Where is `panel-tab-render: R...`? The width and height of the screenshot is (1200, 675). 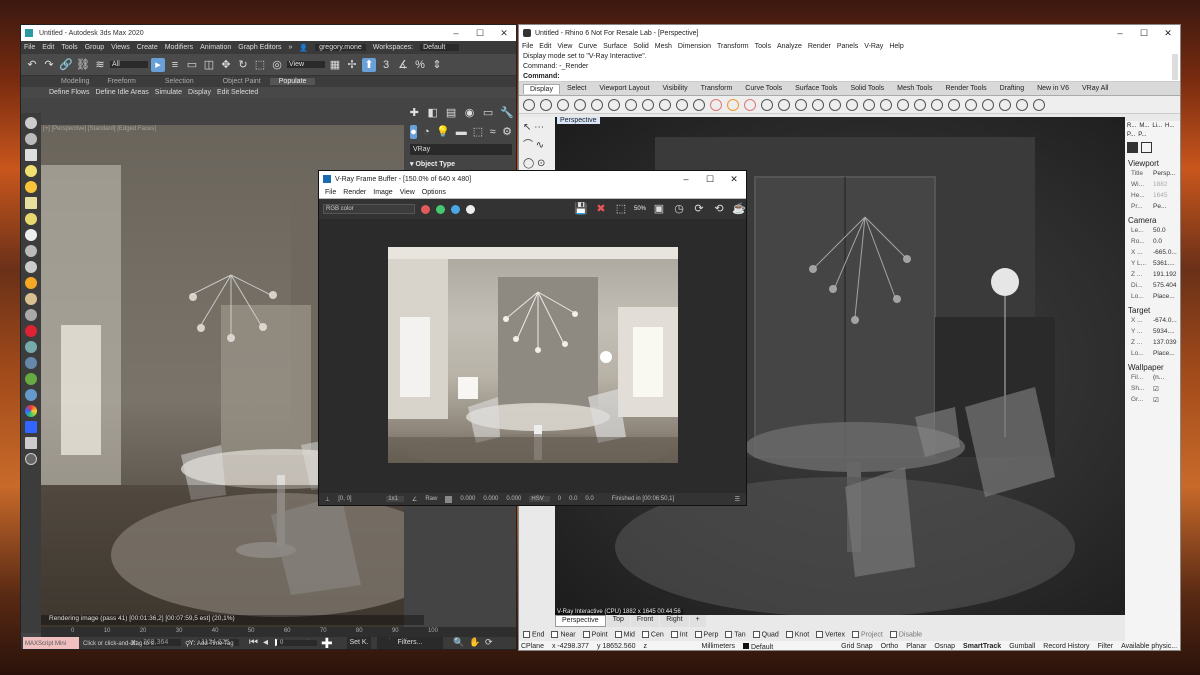
panel-tab-render: R... is located at coordinates (1131, 126).